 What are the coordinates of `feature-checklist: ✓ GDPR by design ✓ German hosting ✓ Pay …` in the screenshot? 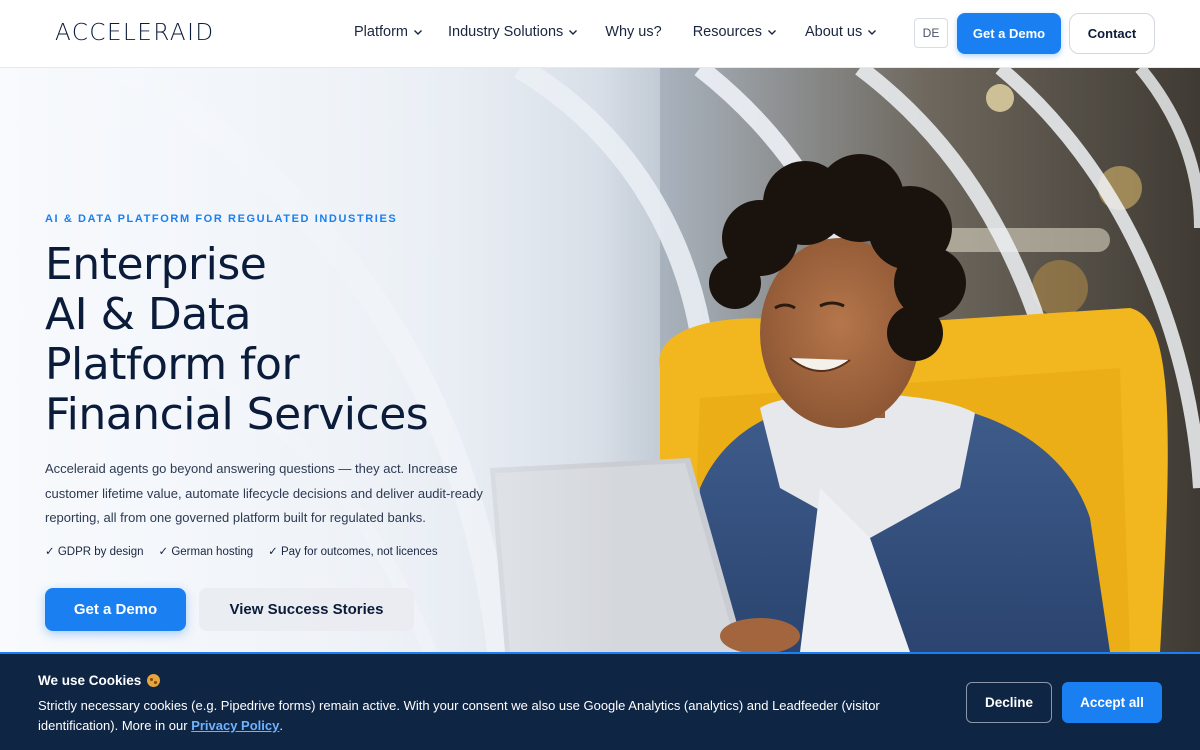 It's located at (249, 551).